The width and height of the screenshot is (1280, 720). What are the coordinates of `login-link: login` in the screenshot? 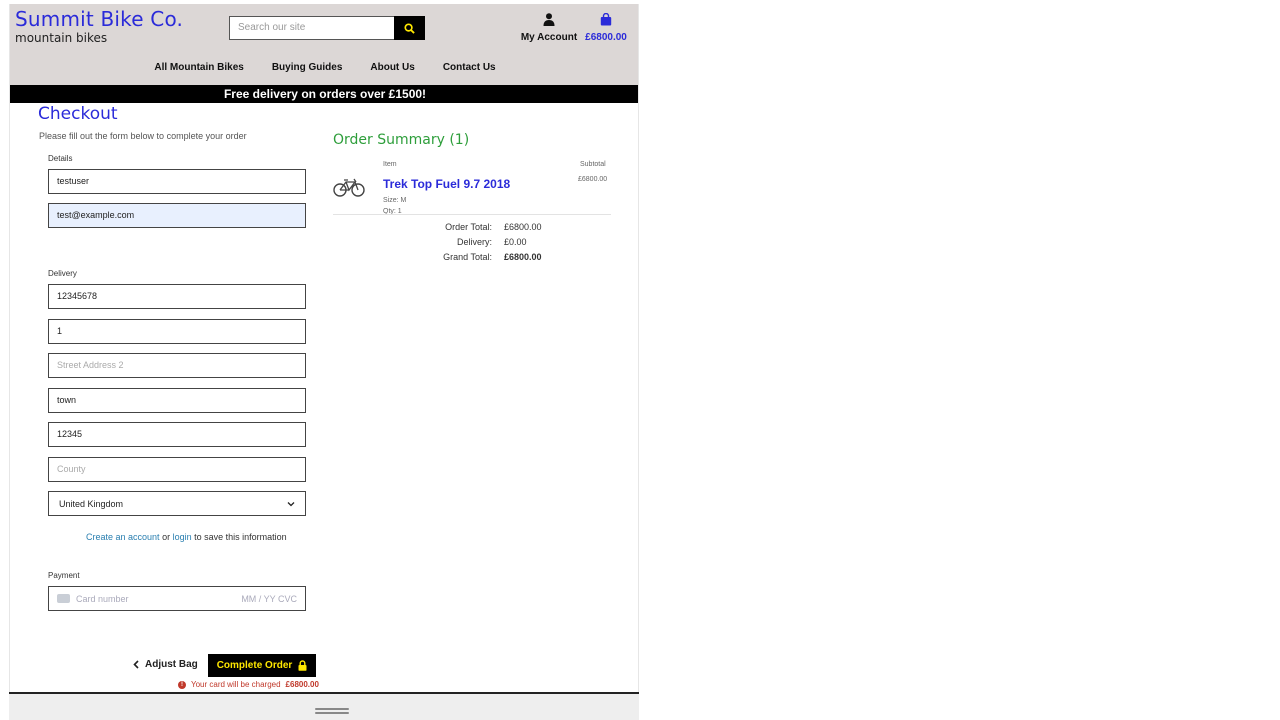 It's located at (182, 537).